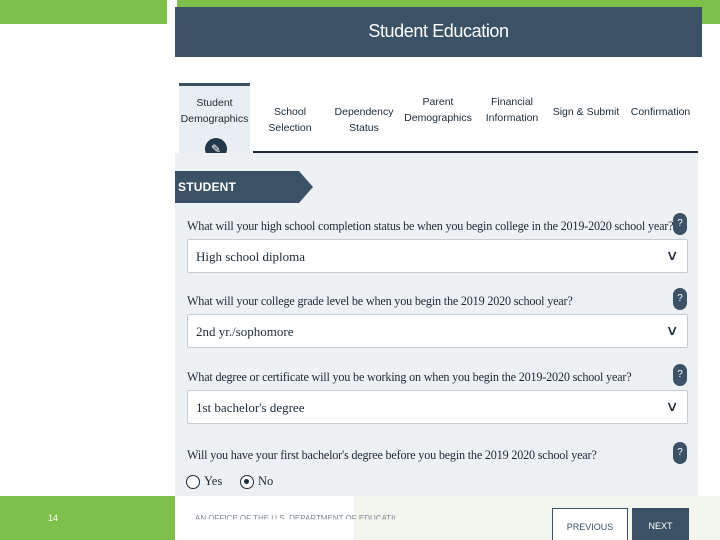 The width and height of the screenshot is (720, 540). Describe the element at coordinates (512, 118) in the screenshot. I see `step-financial-information: Financial Information` at that location.